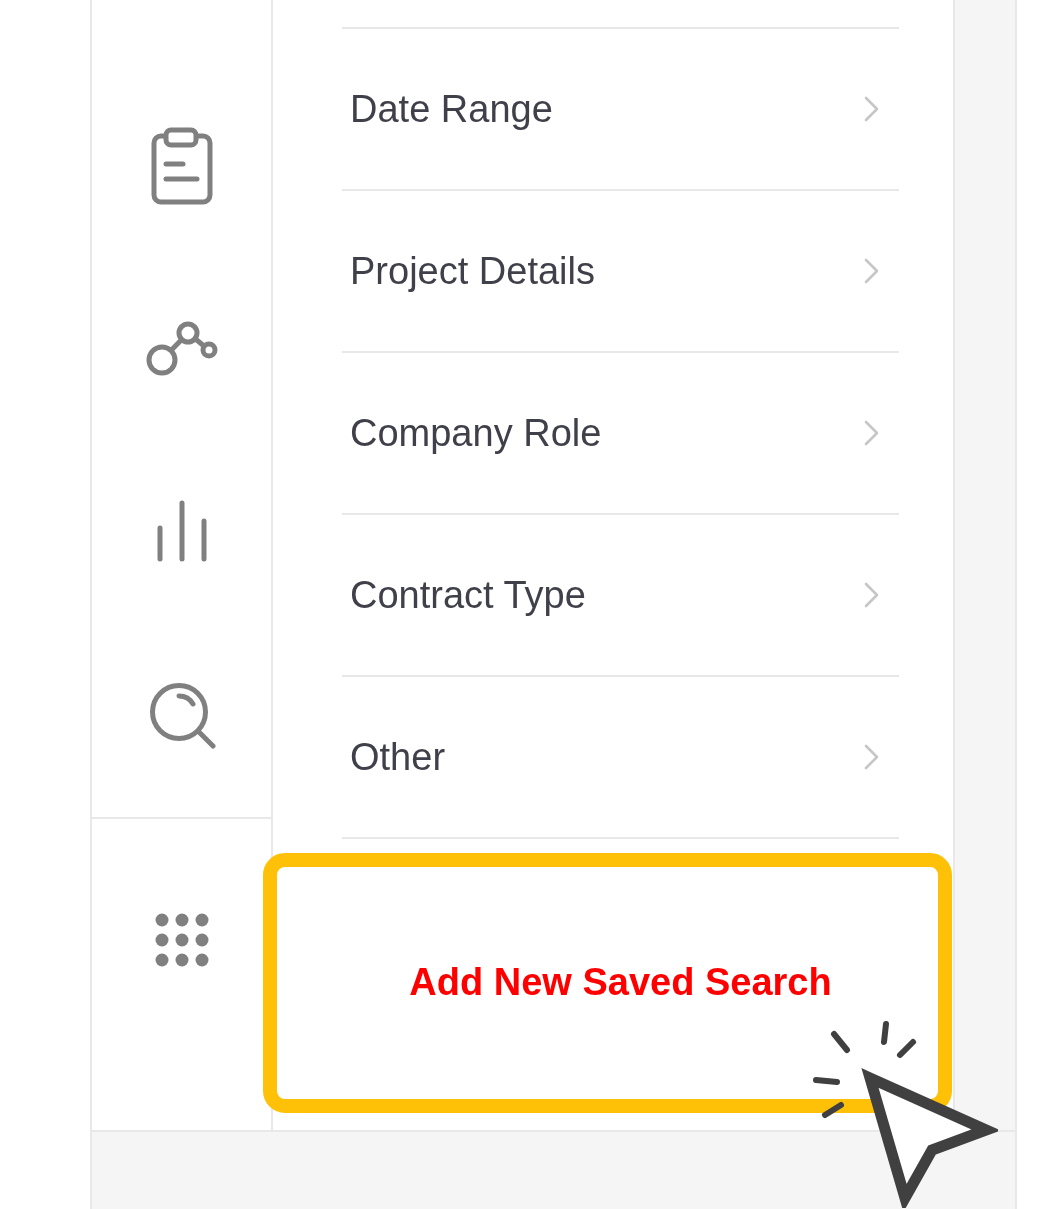 The width and height of the screenshot is (1050, 1209). I want to click on search-icon, so click(181, 714).